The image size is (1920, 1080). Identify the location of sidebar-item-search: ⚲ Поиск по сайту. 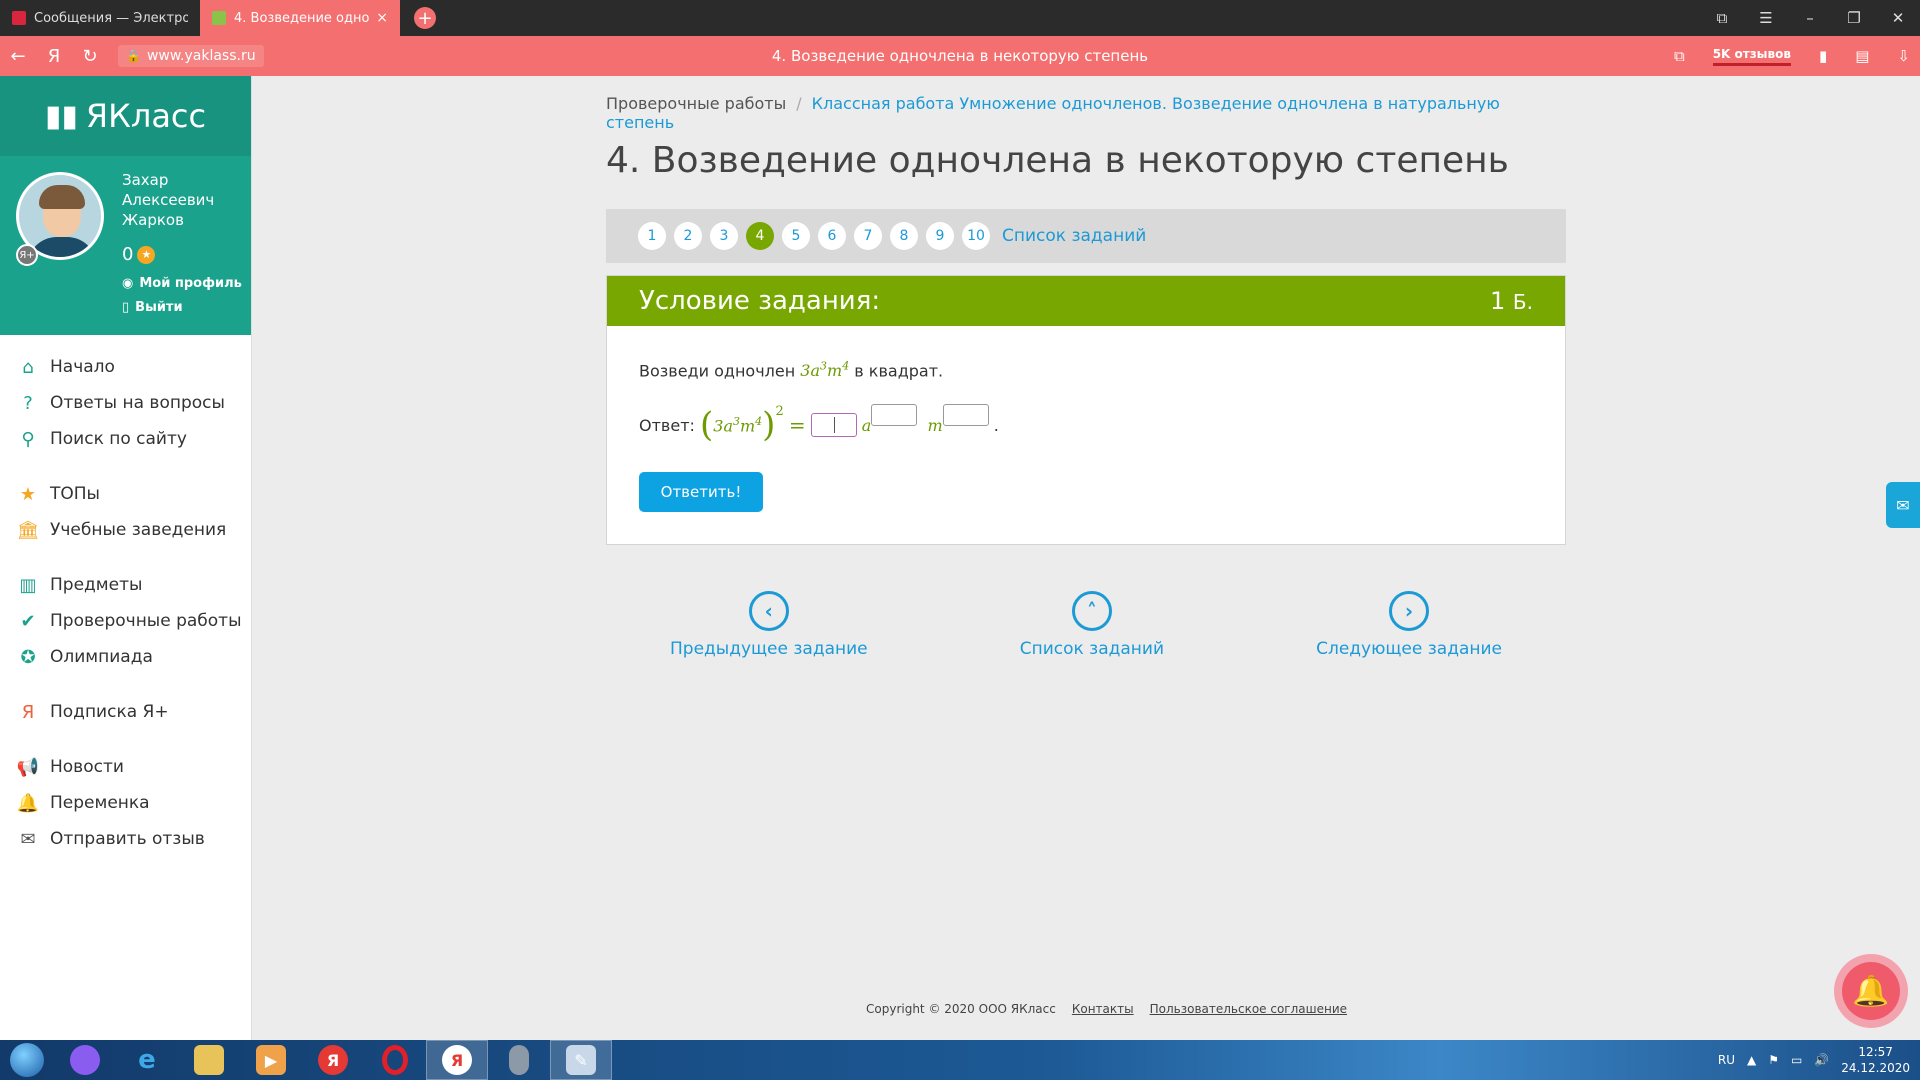
(125, 439).